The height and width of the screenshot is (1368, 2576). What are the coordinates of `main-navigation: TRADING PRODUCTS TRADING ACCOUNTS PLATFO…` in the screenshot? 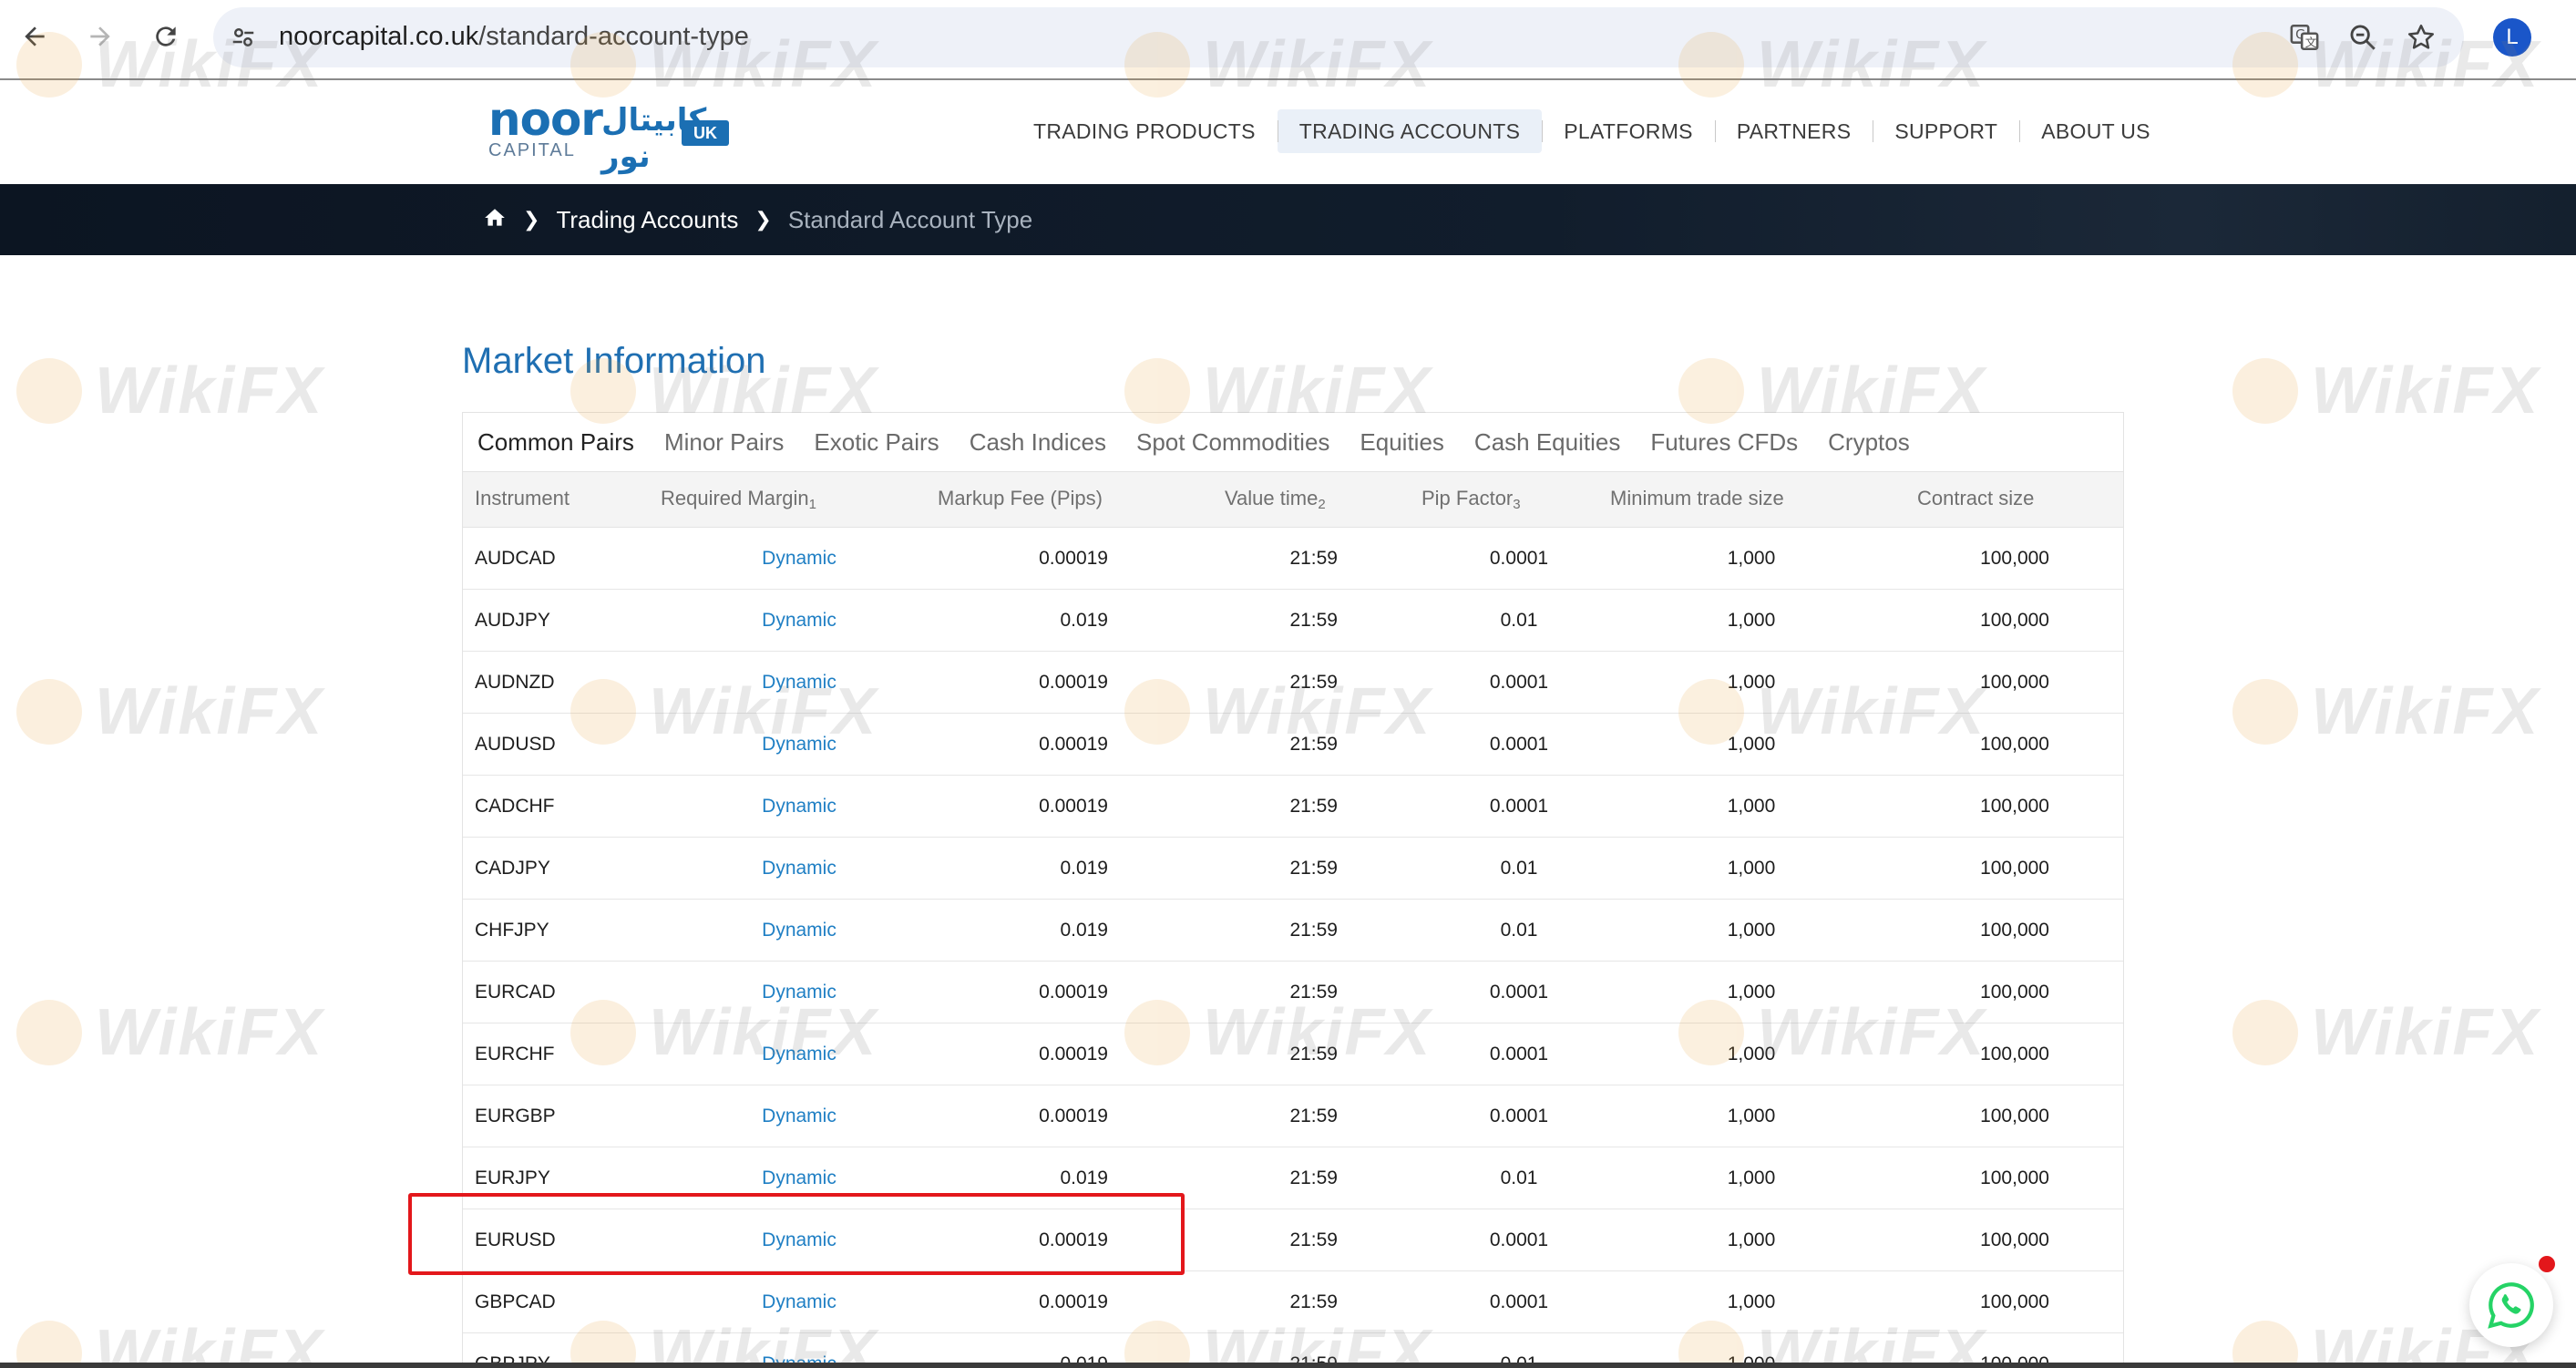 It's located at (1592, 131).